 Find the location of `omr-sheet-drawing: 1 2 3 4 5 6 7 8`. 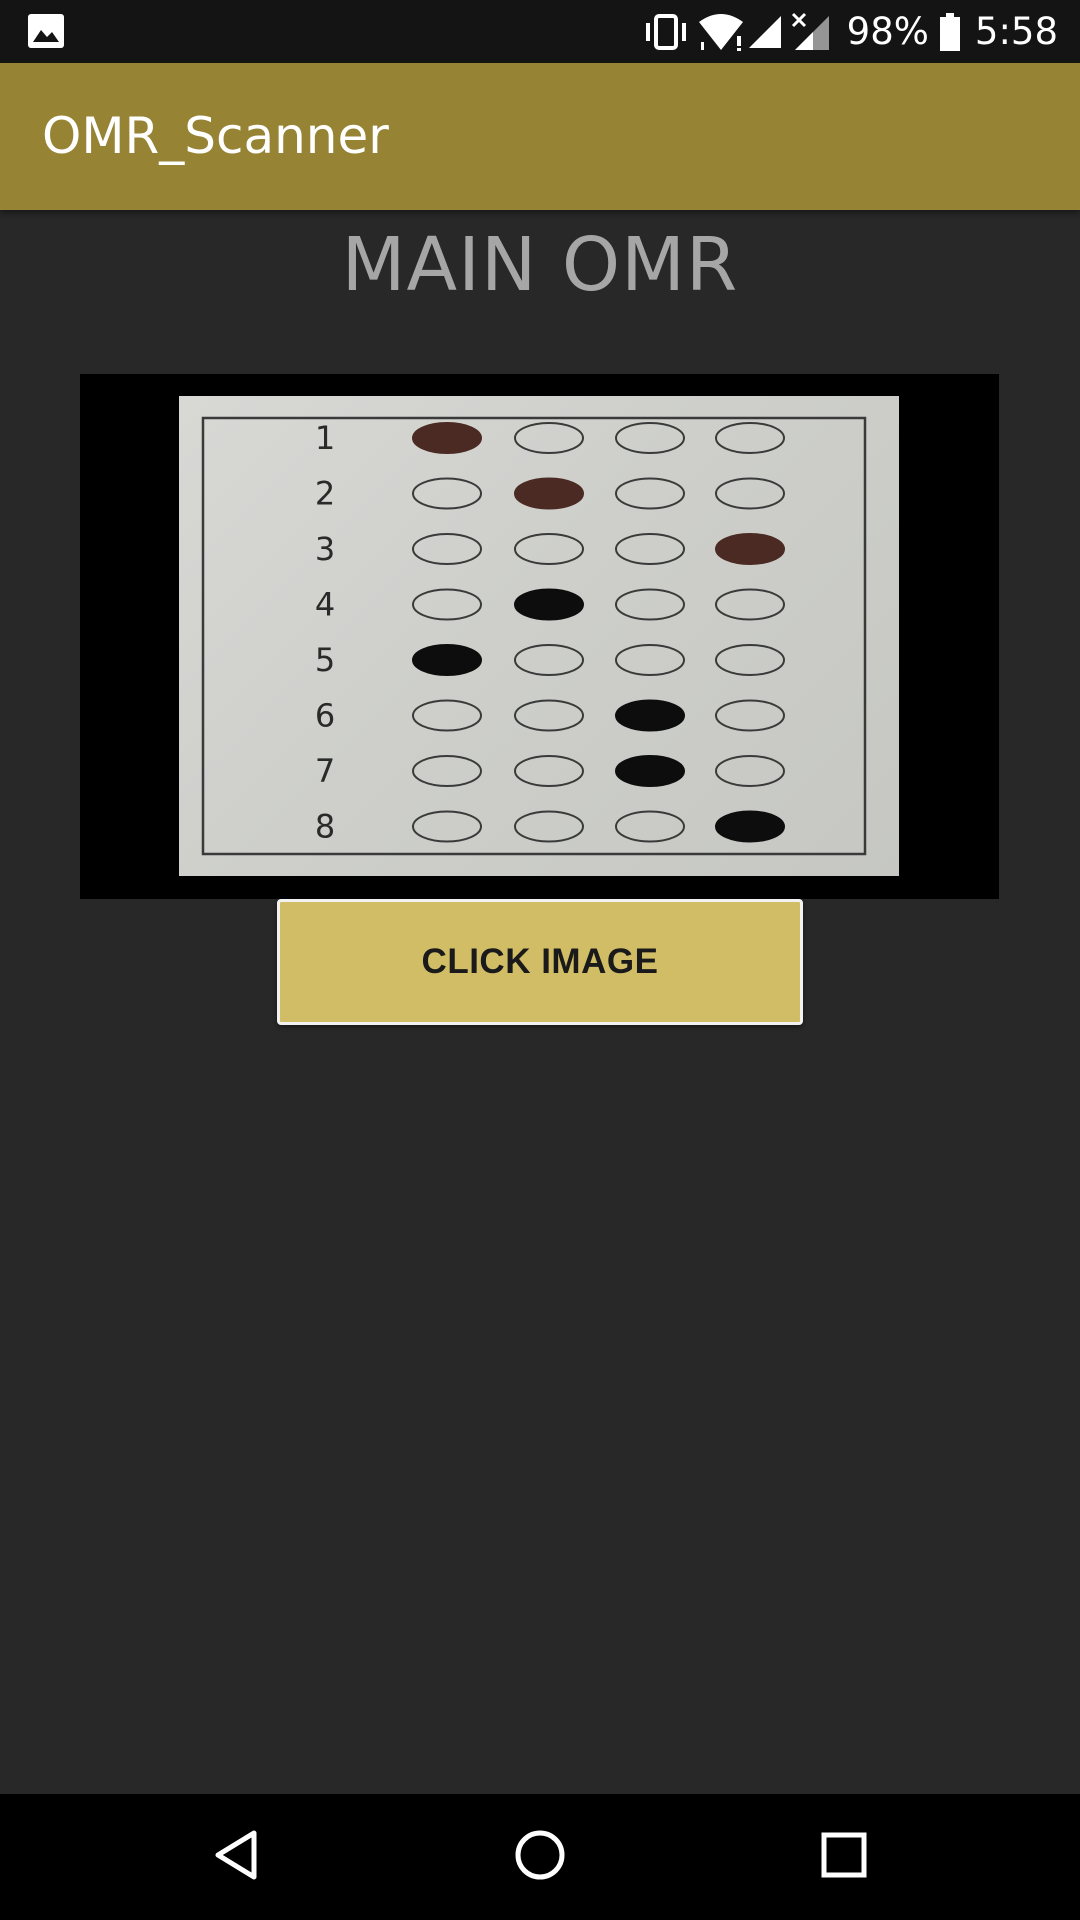

omr-sheet-drawing: 1 2 3 4 5 6 7 8 is located at coordinates (534, 636).